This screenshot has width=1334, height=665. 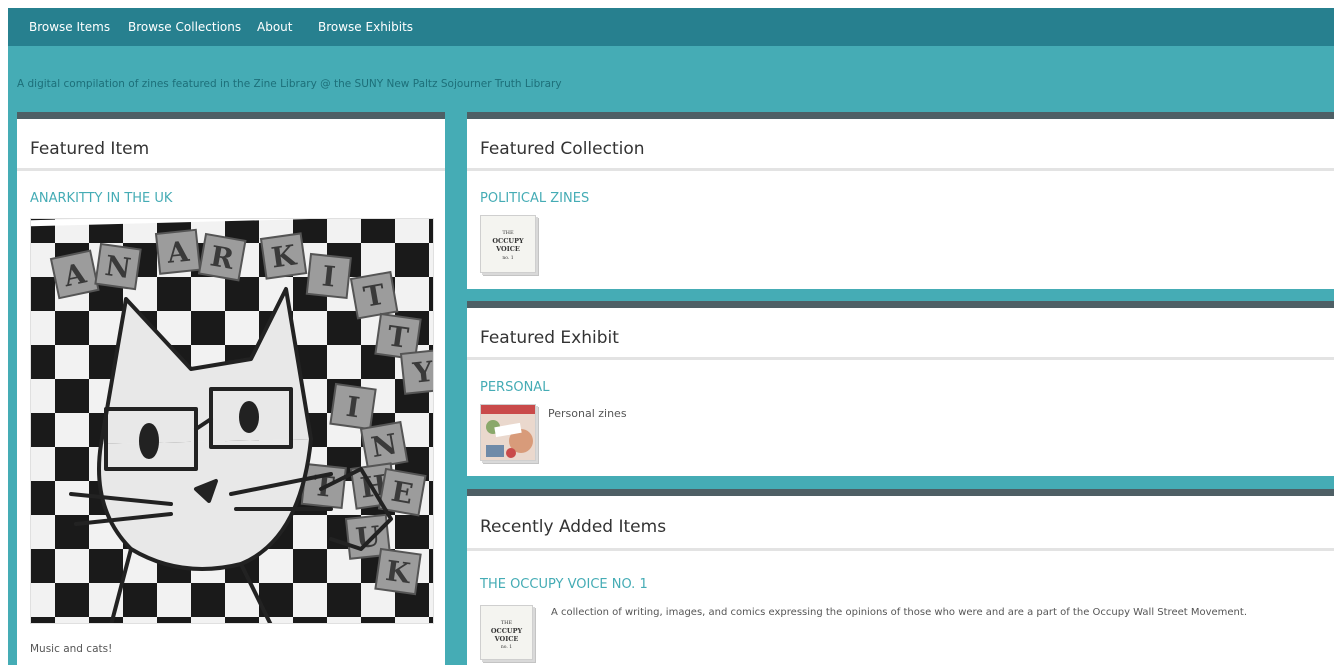 I want to click on recent-item-thumbnail: THE OCCUPY VOICE no. 1, so click(x=506, y=632).